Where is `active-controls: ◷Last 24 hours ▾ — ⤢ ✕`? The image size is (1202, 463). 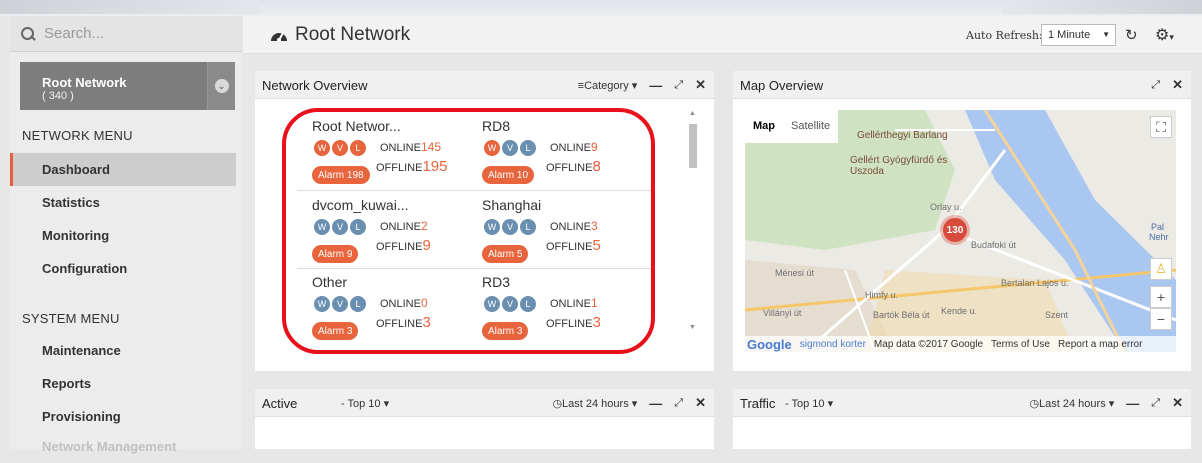 active-controls: ◷Last 24 hours ▾ — ⤢ ✕ is located at coordinates (629, 403).